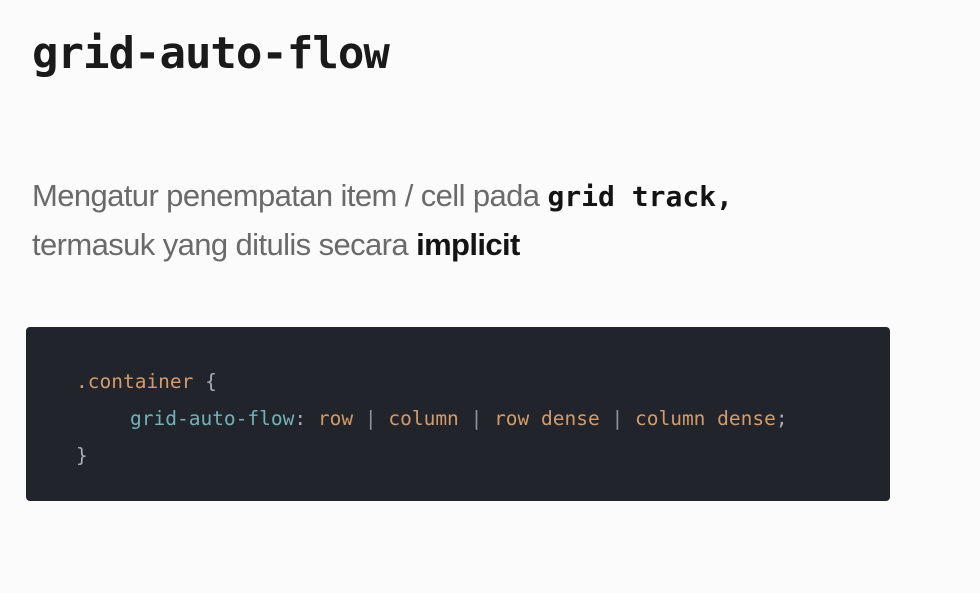 This screenshot has width=980, height=593. What do you see at coordinates (547, 418) in the screenshot?
I see `code-value-row-dense: row dense` at bounding box center [547, 418].